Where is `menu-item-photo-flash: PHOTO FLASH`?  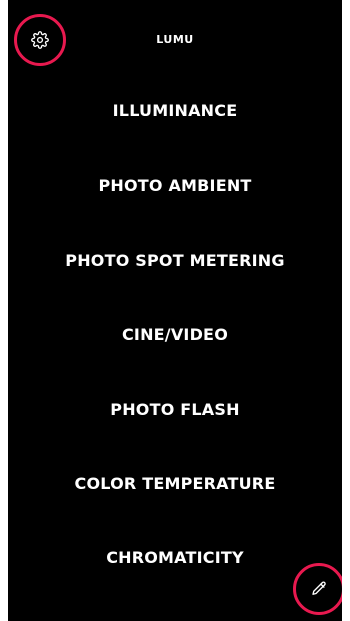 menu-item-photo-flash: PHOTO FLASH is located at coordinates (175, 409).